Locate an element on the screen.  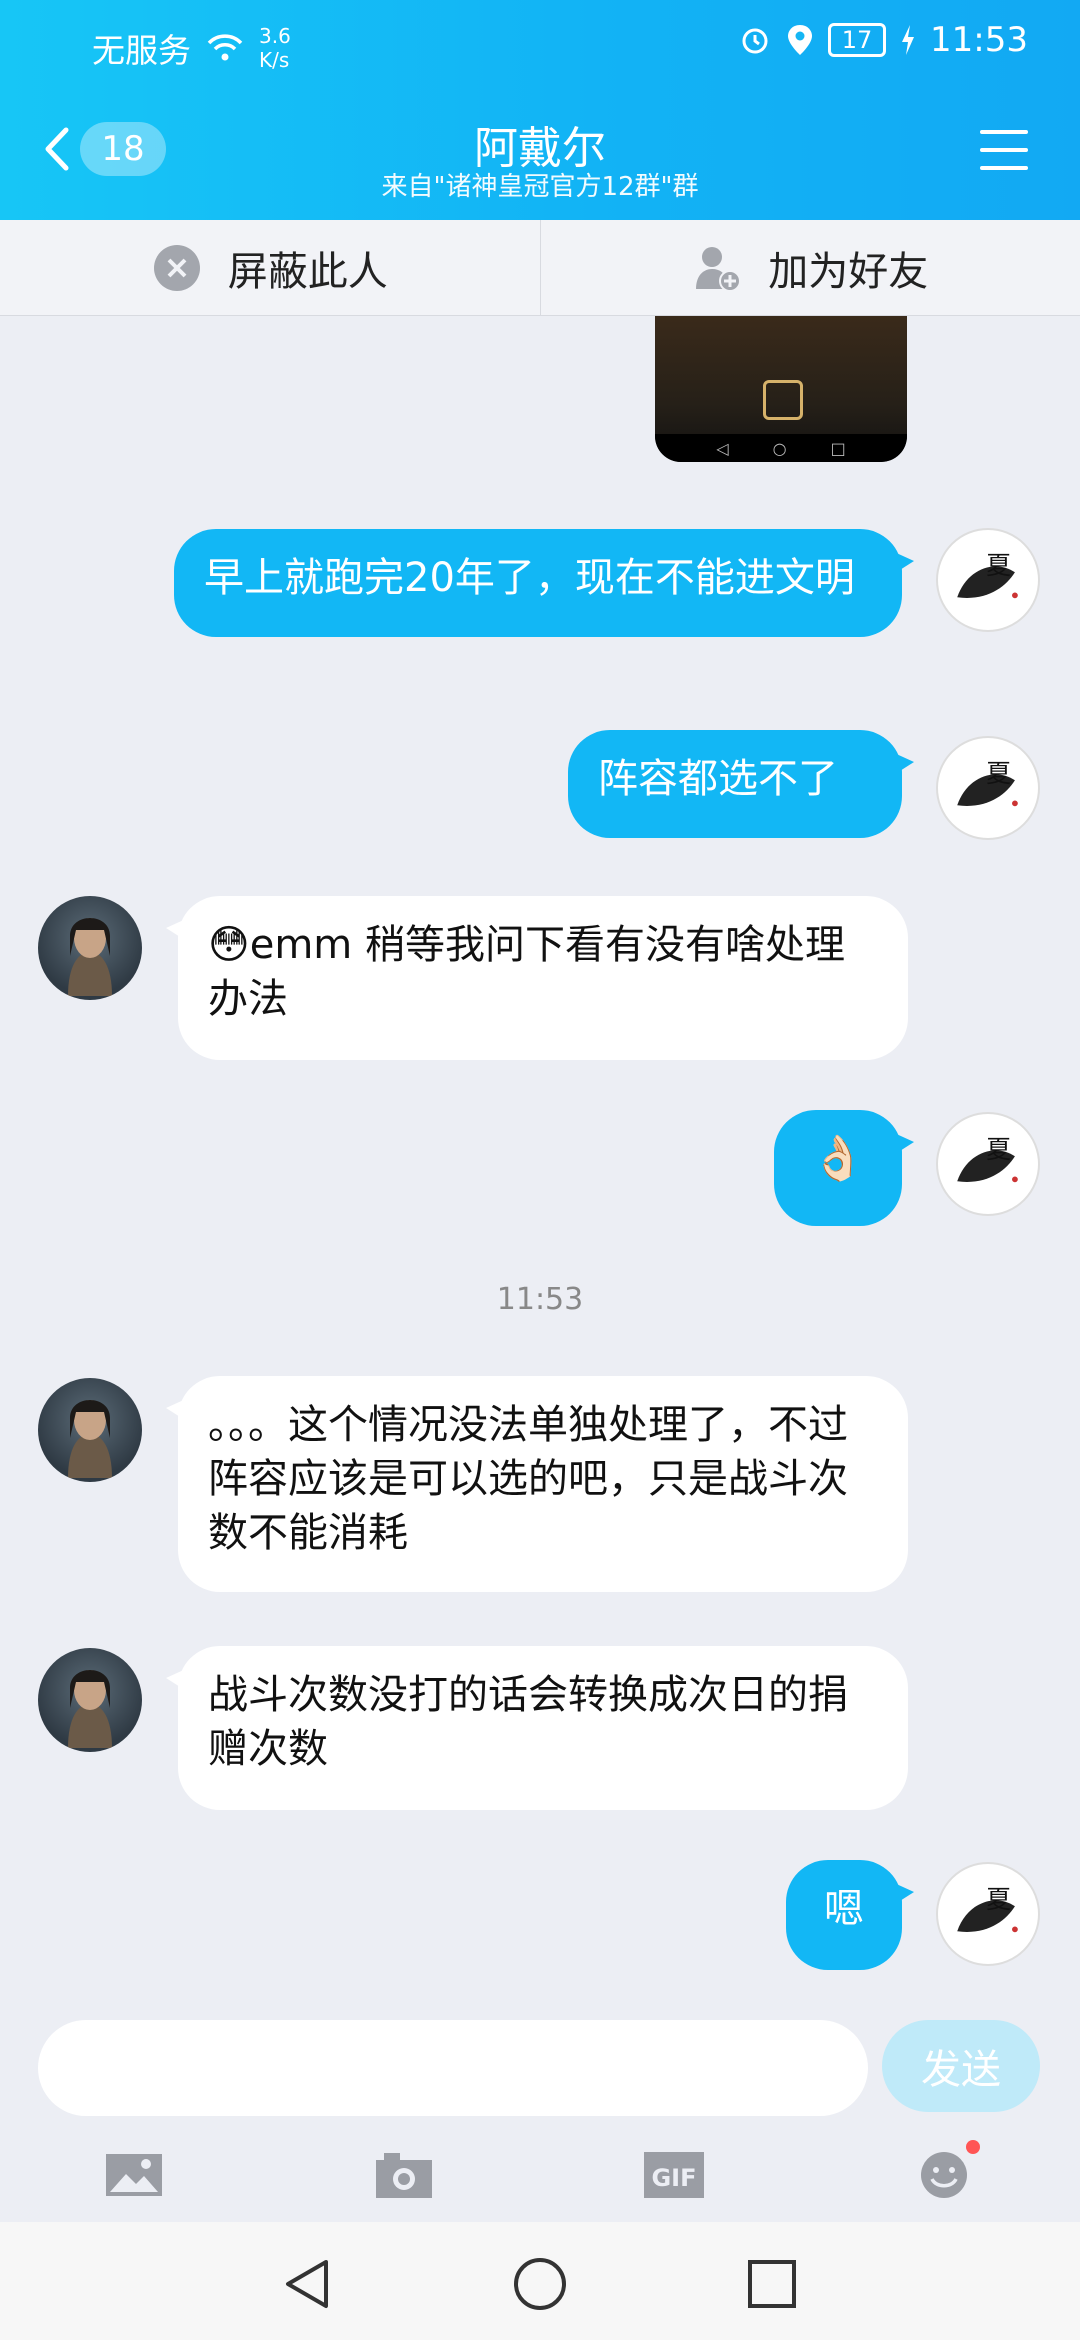
message-bubble-other: 。。。这个情况没法单独处理了，不过阵容应该是可以选的吧，只是战斗次数不能消耗 is located at coordinates (537, 1484).